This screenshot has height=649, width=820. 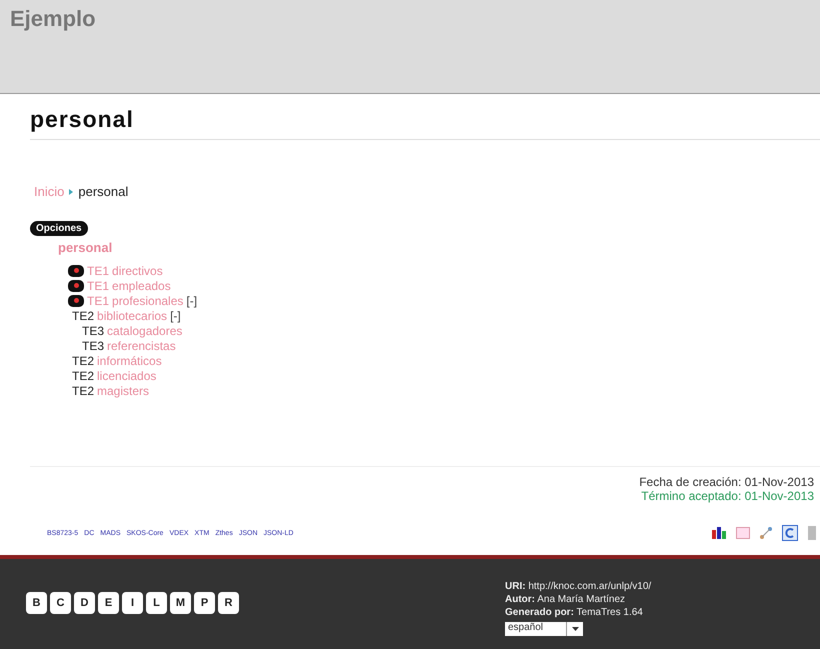 I want to click on letter-button: R, so click(x=228, y=603).